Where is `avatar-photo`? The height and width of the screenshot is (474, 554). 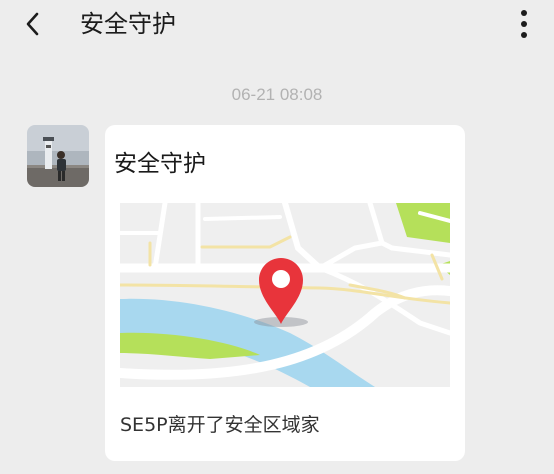 avatar-photo is located at coordinates (58, 156).